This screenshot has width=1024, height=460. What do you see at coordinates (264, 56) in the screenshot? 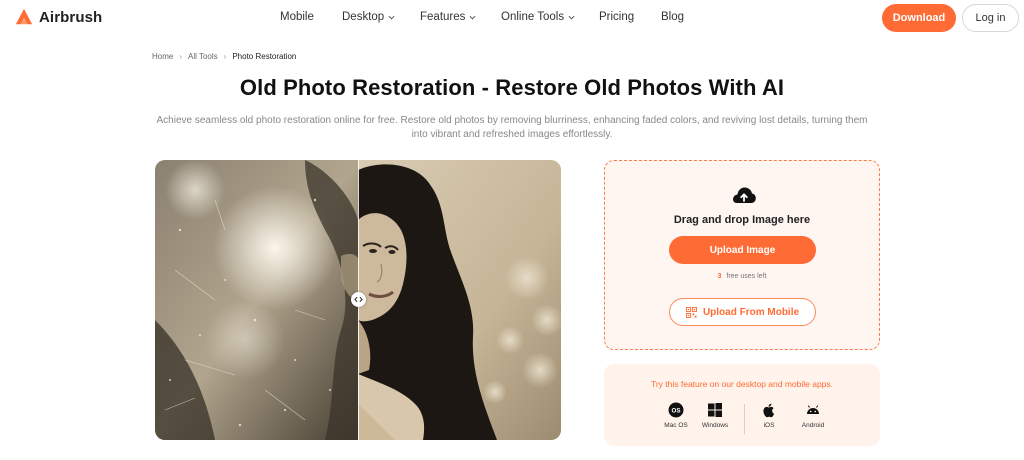
I see `breadcrumb-current: Photo Restoration` at bounding box center [264, 56].